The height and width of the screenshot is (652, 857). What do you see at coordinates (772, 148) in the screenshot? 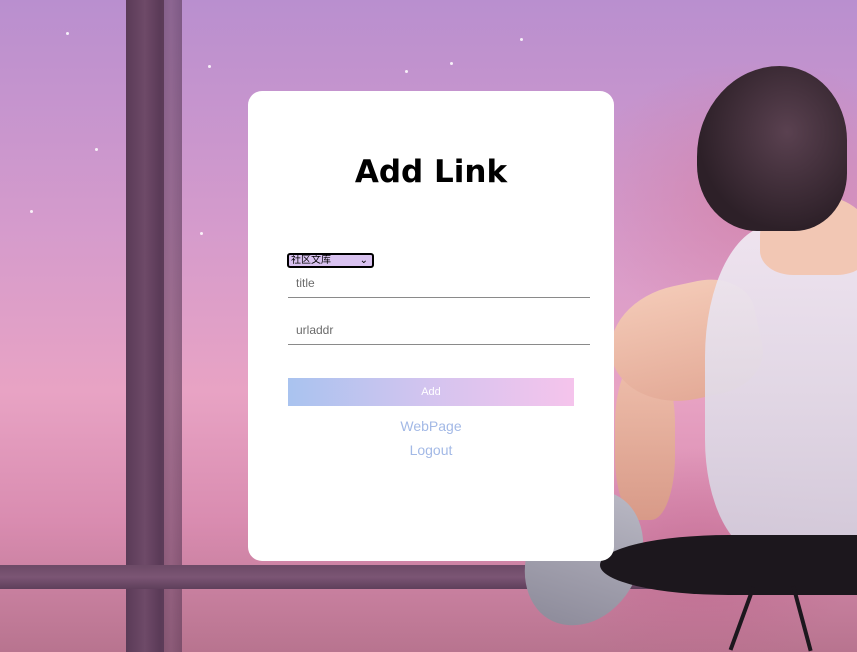
I see `girl-hair` at bounding box center [772, 148].